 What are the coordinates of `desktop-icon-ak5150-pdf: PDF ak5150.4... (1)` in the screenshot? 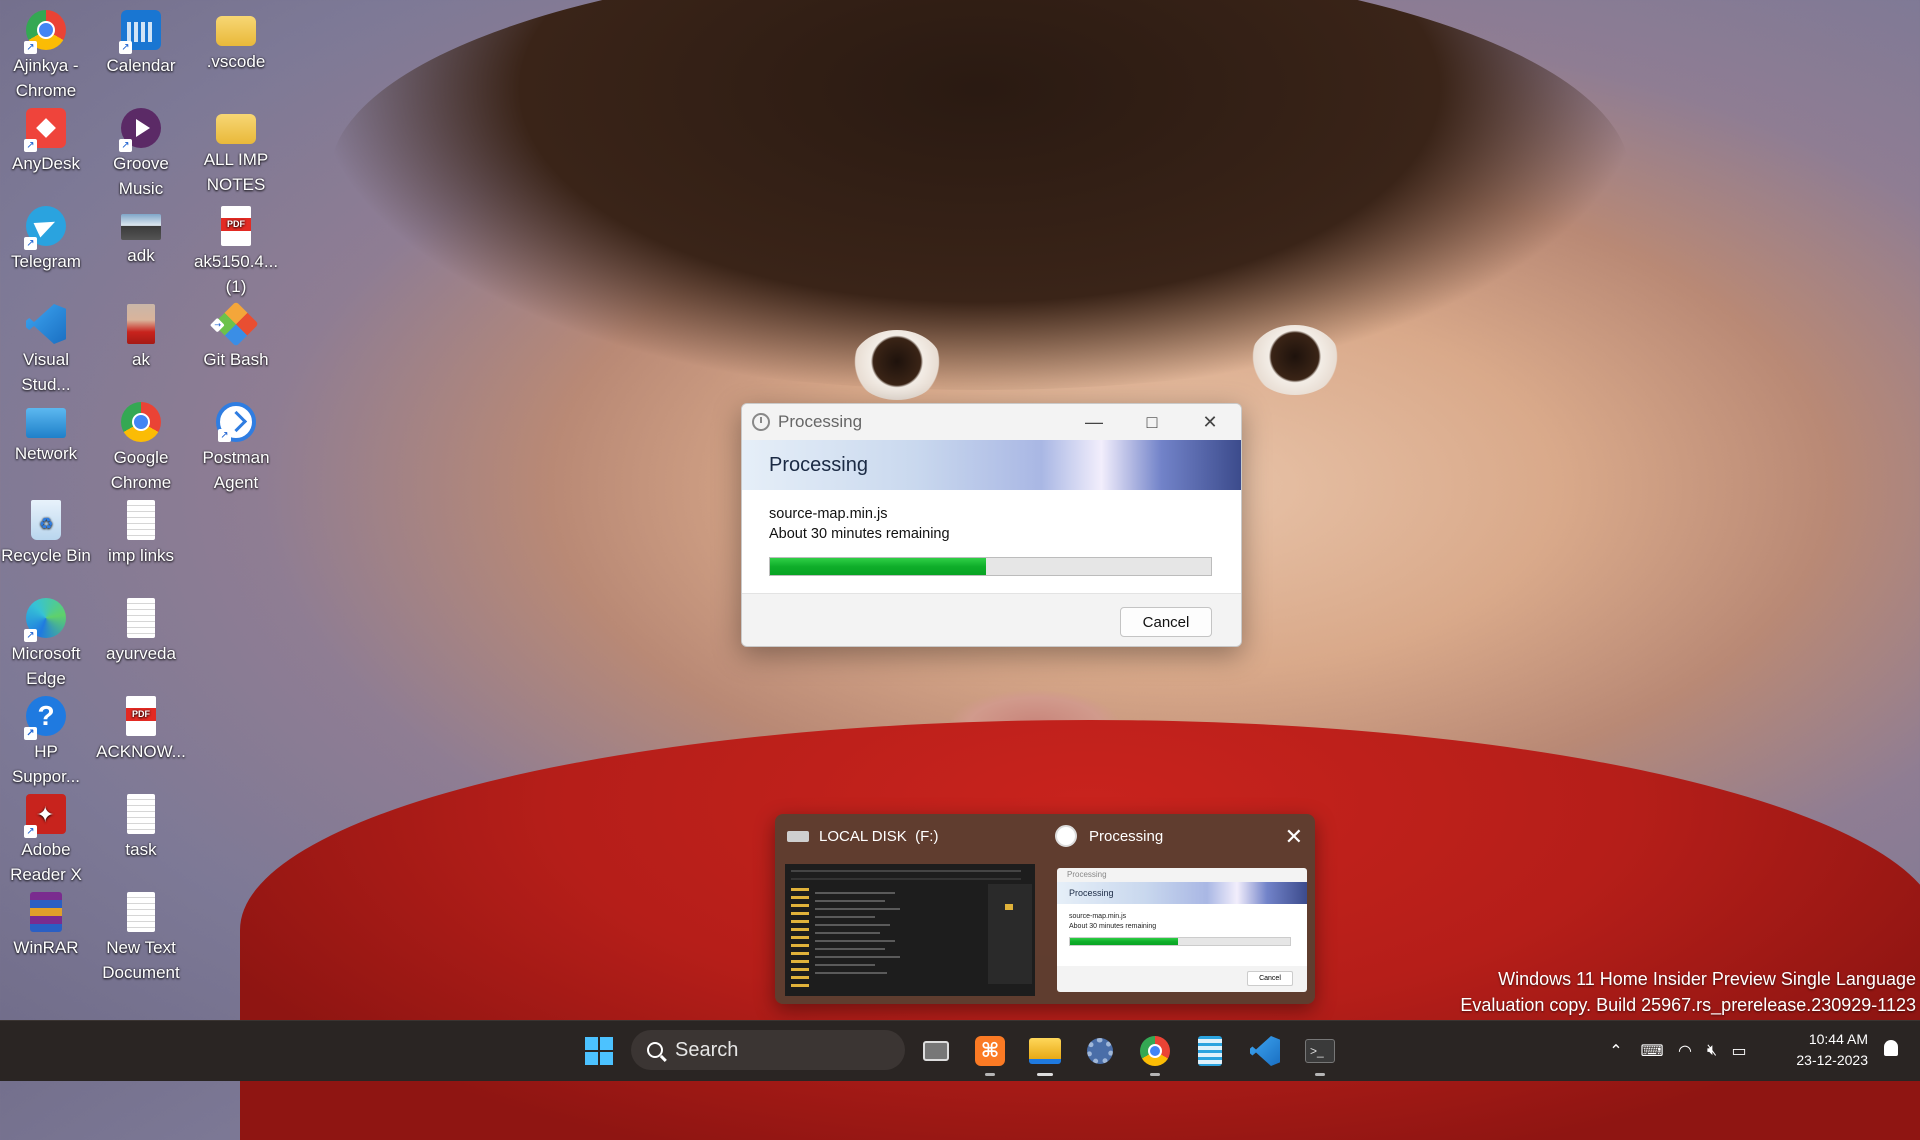 It's located at (236, 250).